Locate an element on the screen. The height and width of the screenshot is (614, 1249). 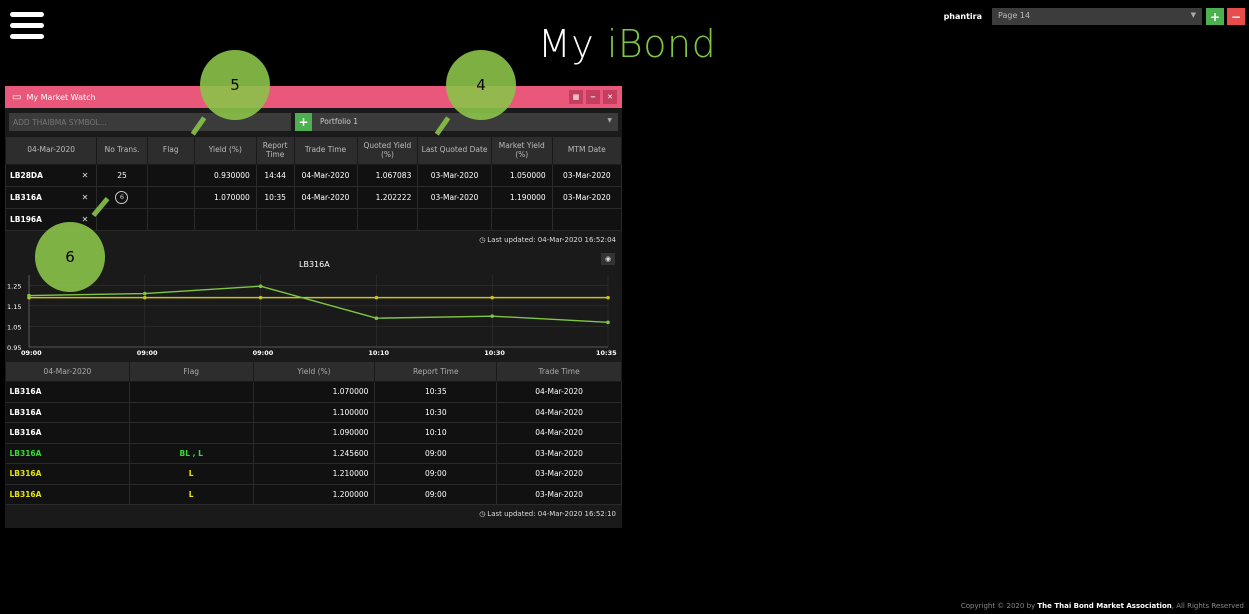
col-mtm-date: MTM Date is located at coordinates (587, 150).